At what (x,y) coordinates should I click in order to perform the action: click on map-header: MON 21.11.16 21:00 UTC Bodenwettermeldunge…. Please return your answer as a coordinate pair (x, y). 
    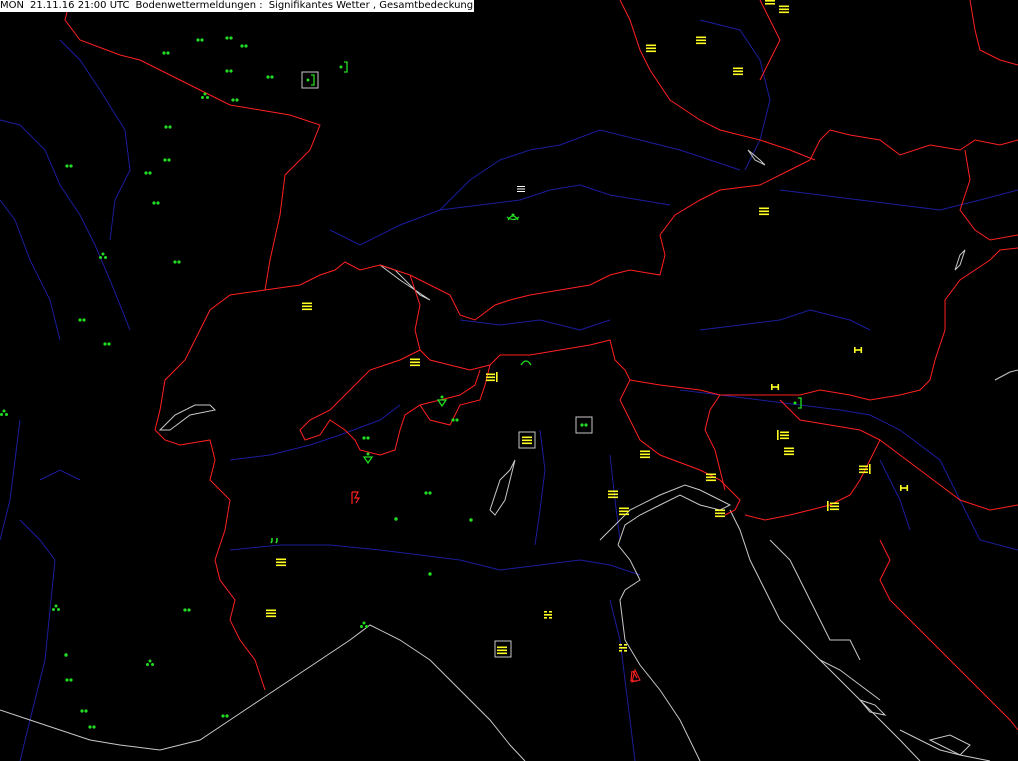
    Looking at the image, I should click on (237, 6).